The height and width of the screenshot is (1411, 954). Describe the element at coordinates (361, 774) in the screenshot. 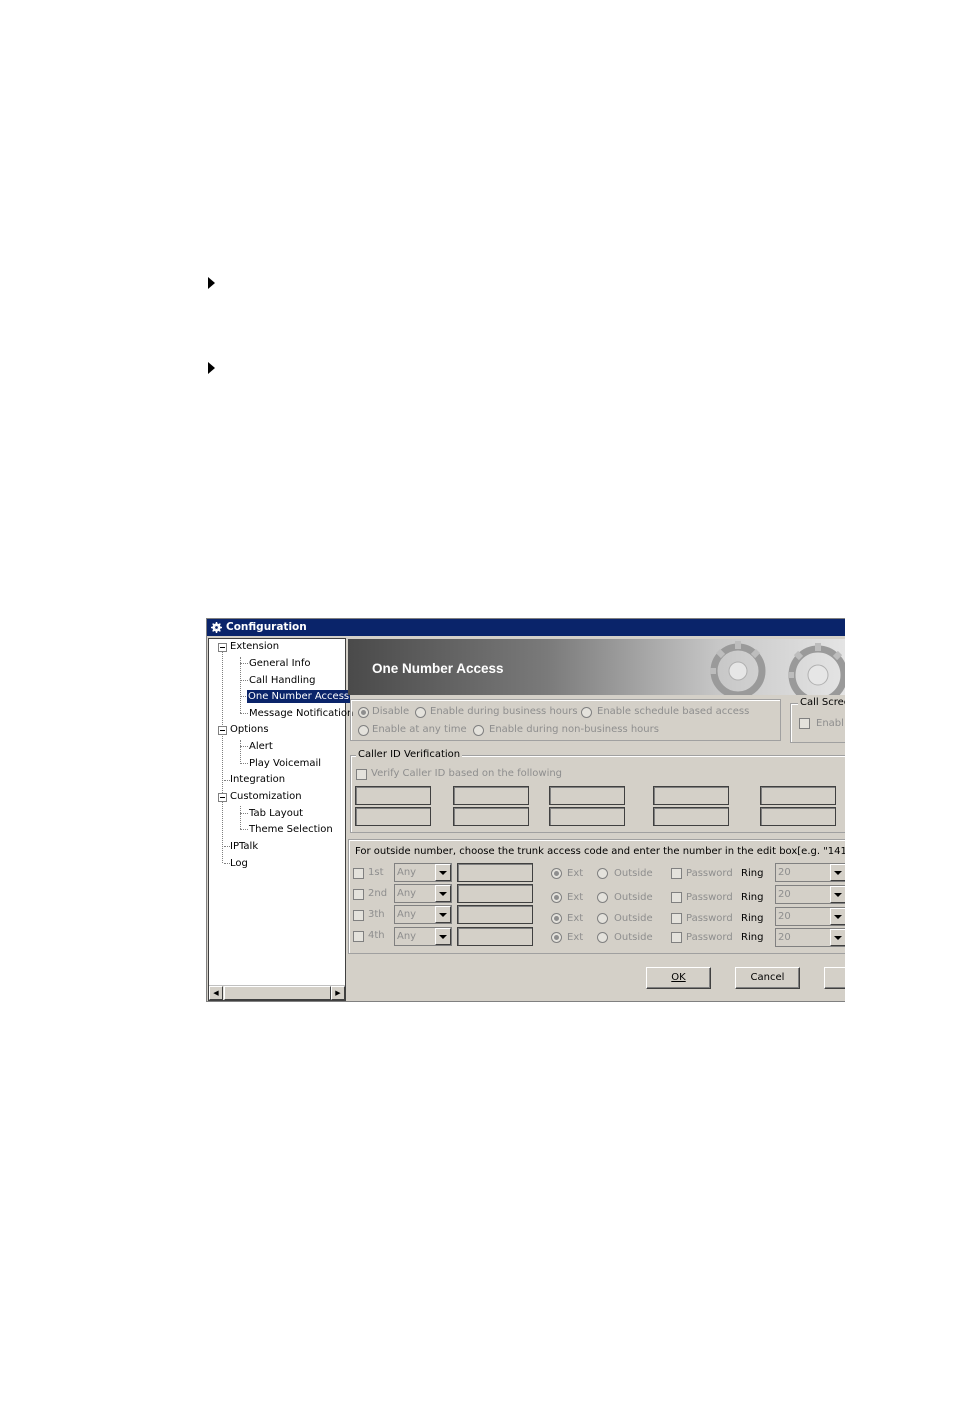

I see `verify-caller-id-checkbox` at that location.